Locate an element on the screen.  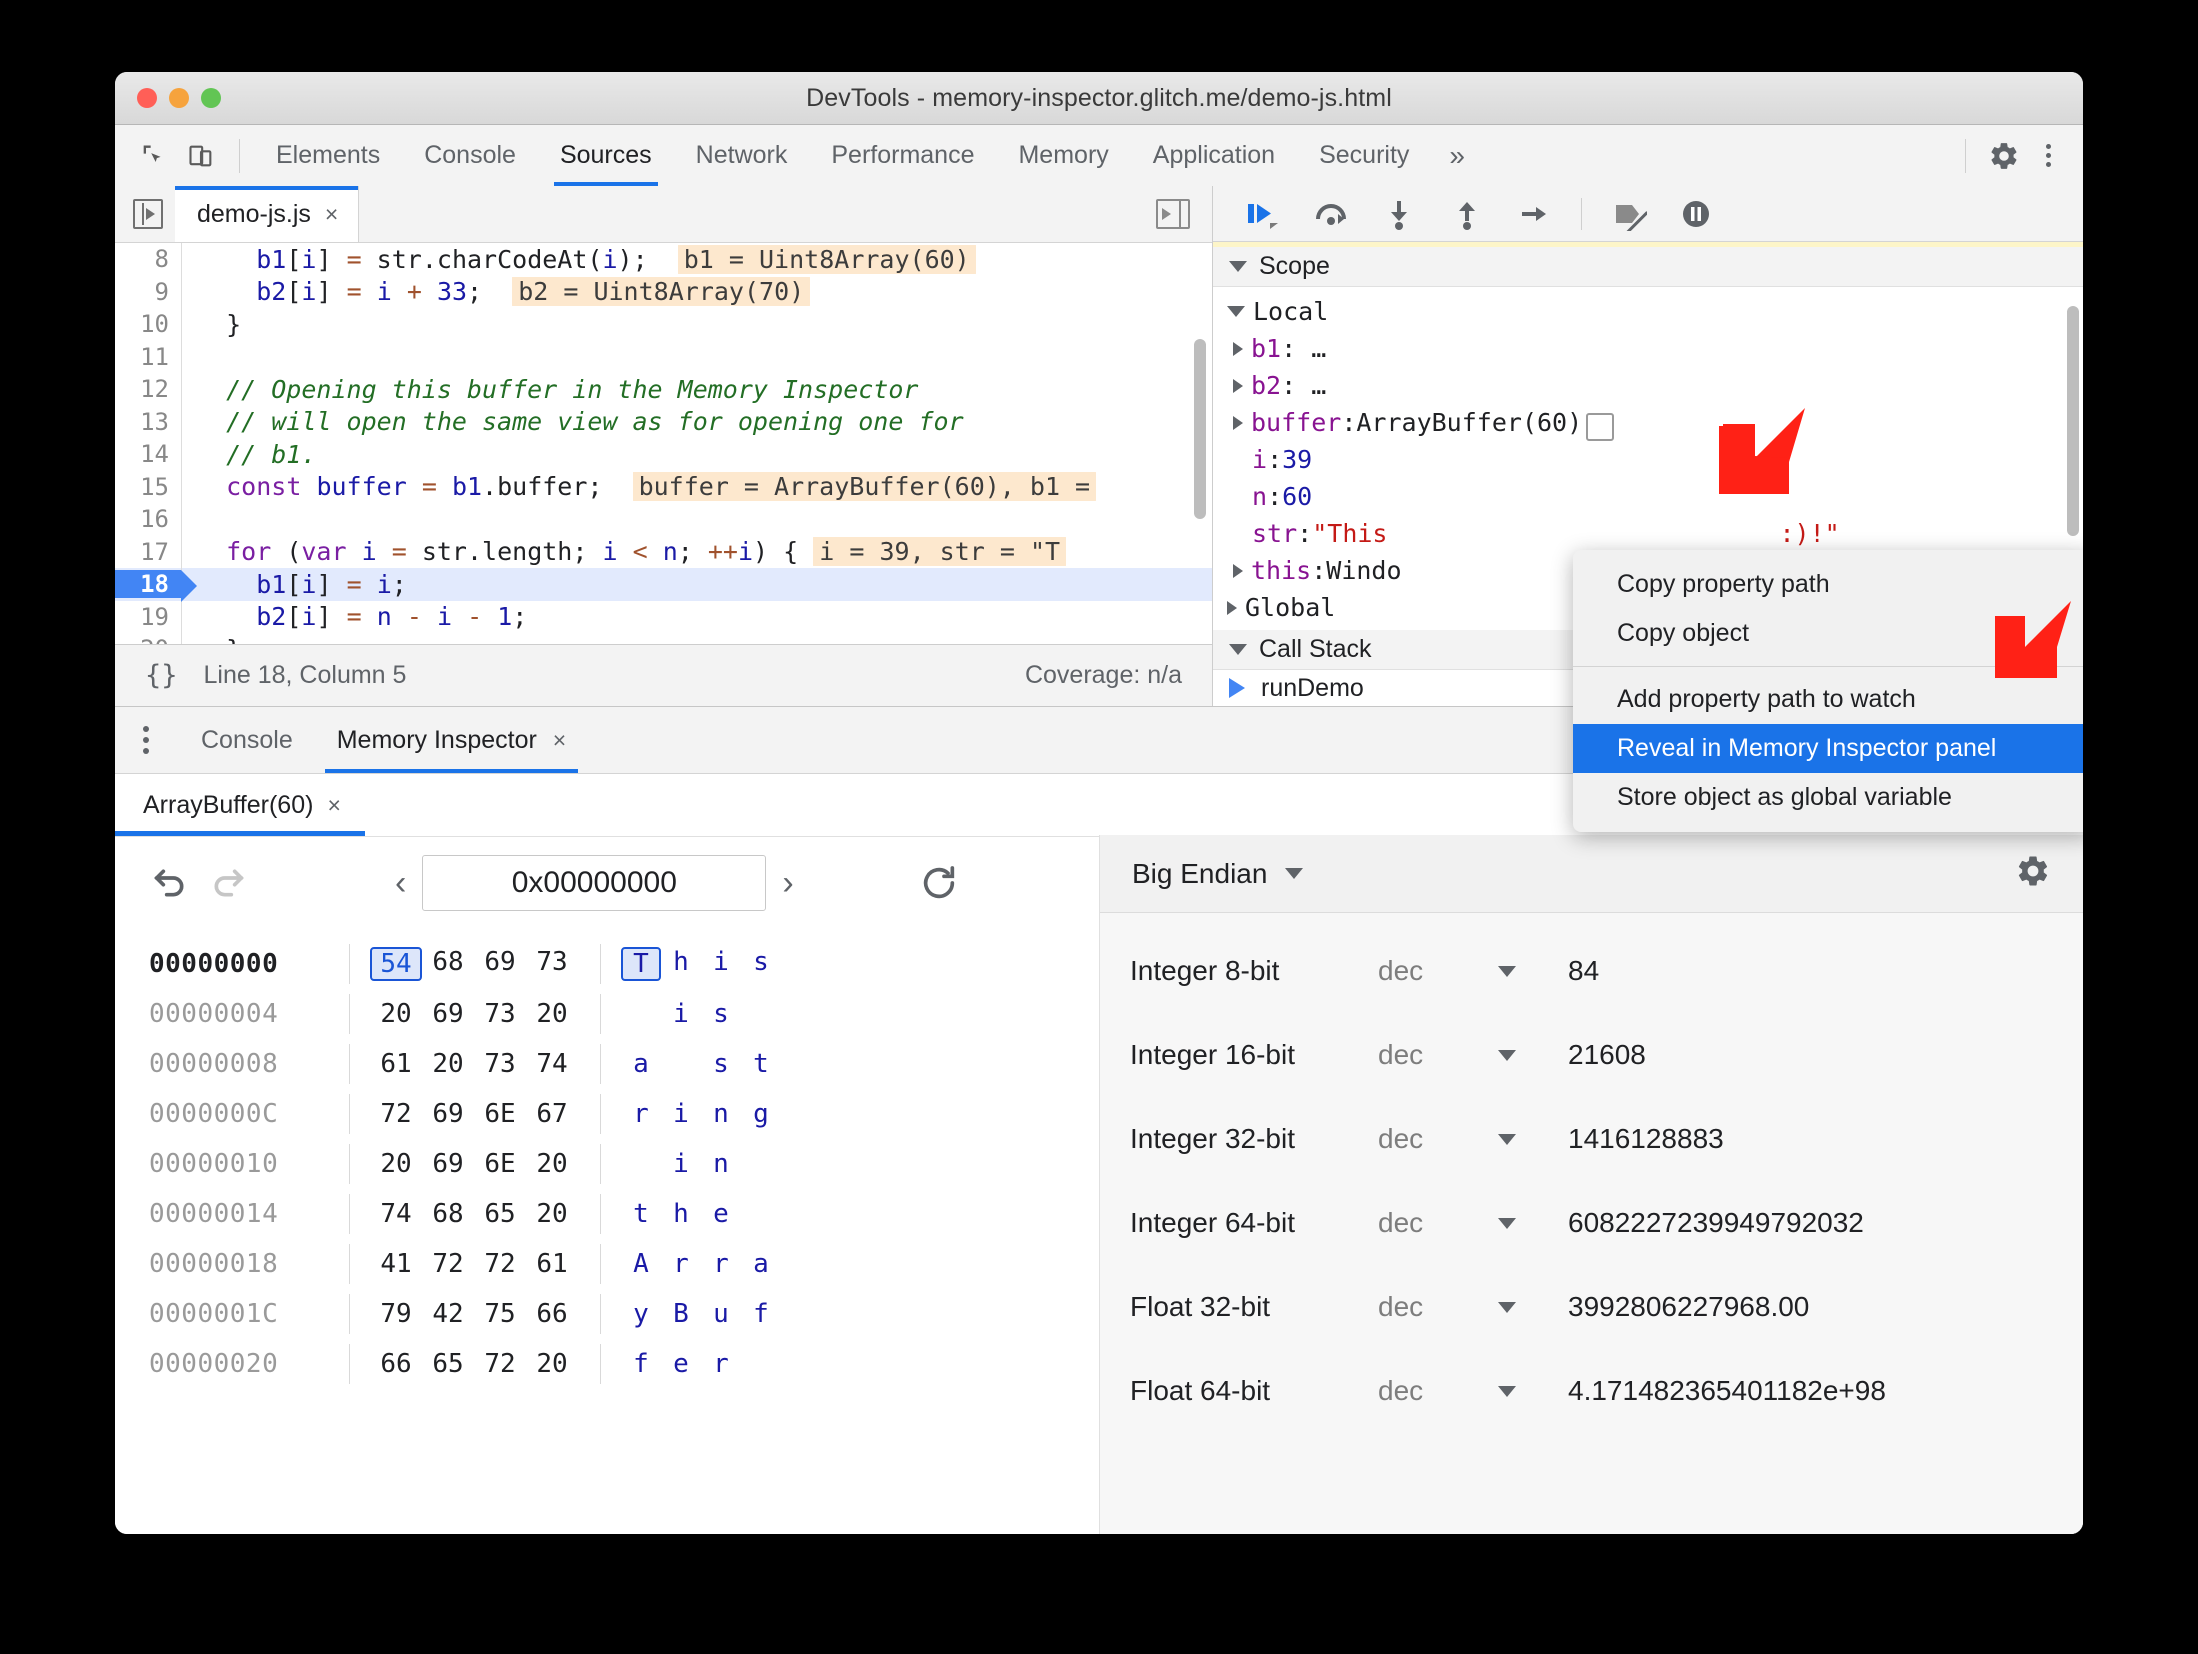
tab-performance: Performance is located at coordinates (902, 155).